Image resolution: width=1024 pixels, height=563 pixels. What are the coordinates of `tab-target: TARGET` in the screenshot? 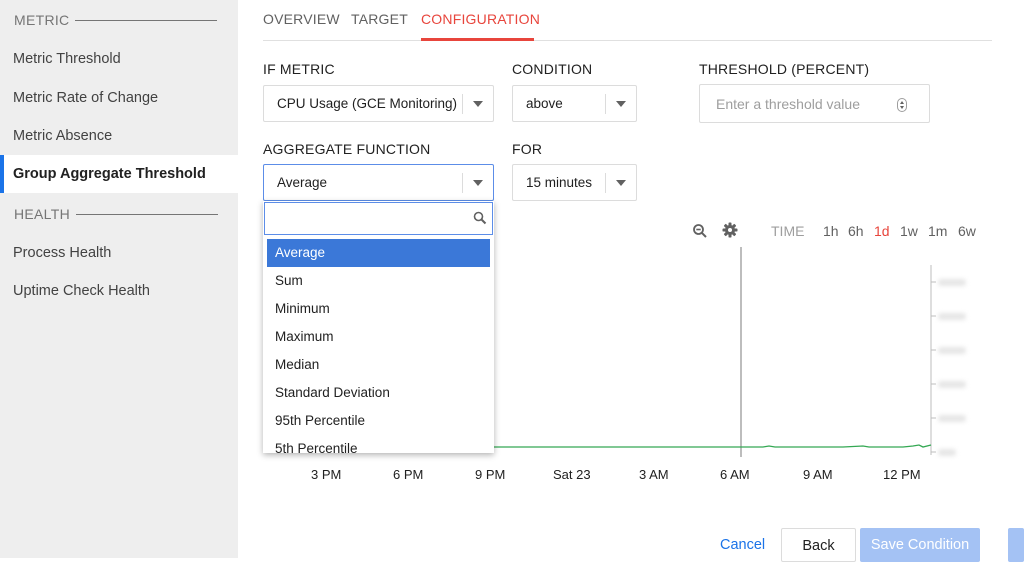 It's located at (379, 19).